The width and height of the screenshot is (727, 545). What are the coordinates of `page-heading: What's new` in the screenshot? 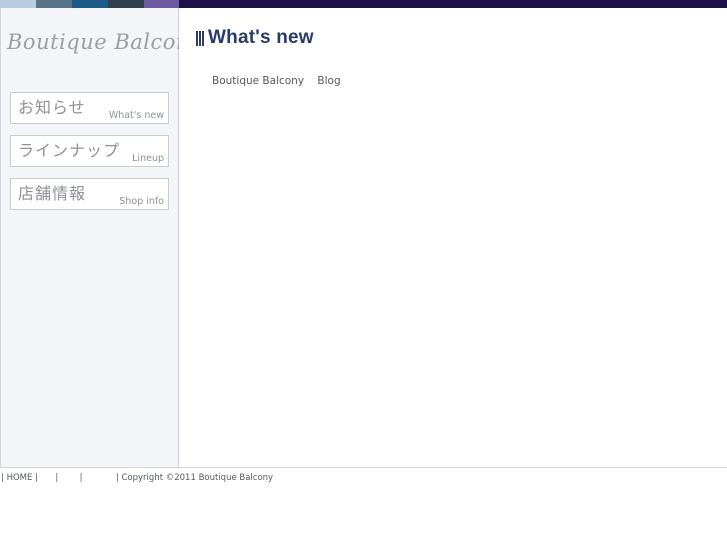 It's located at (255, 38).